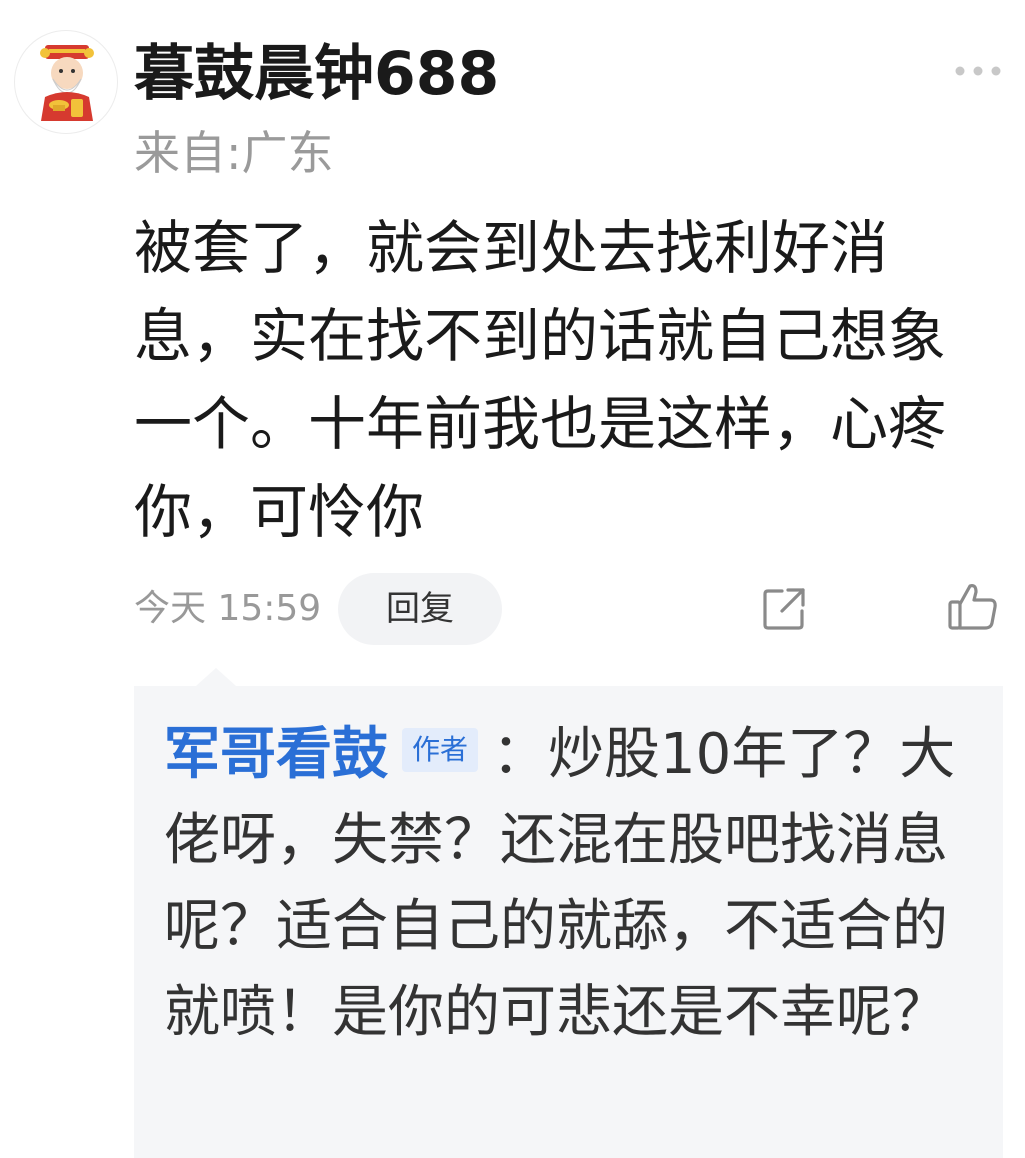 This screenshot has height=1158, width=1025. What do you see at coordinates (973, 607) in the screenshot?
I see `thumbs-up-icon` at bounding box center [973, 607].